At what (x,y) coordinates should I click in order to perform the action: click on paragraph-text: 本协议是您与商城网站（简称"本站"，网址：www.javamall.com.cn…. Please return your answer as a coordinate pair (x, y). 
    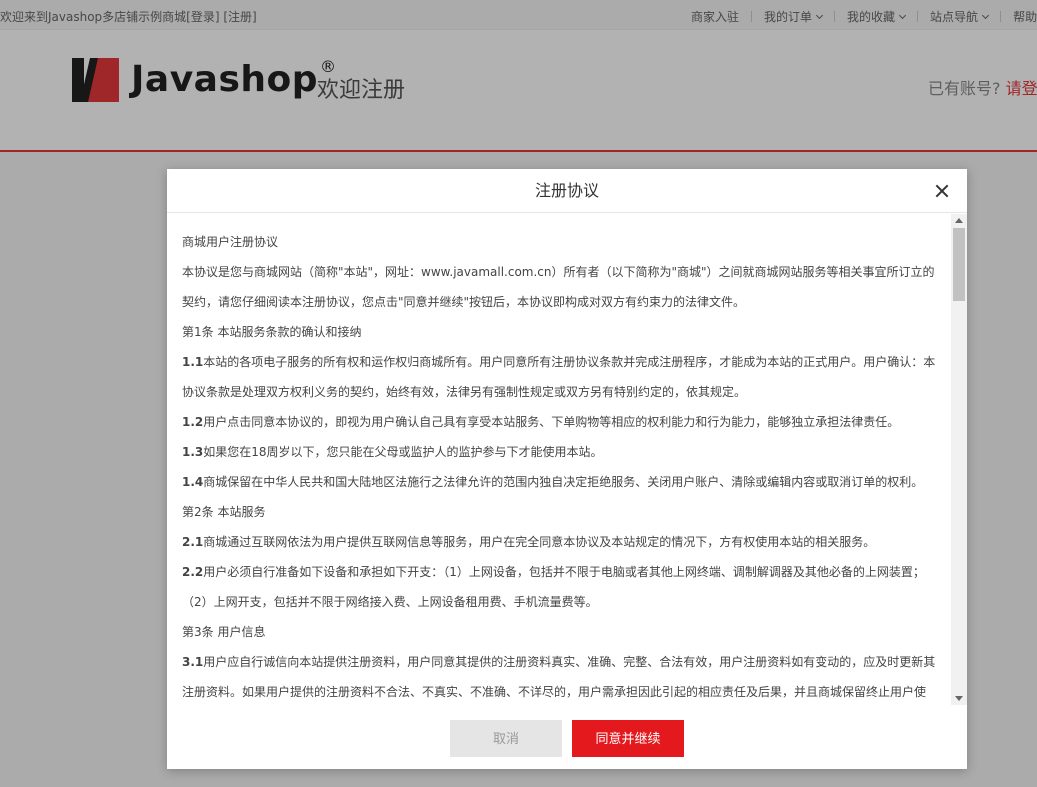
    Looking at the image, I should click on (558, 287).